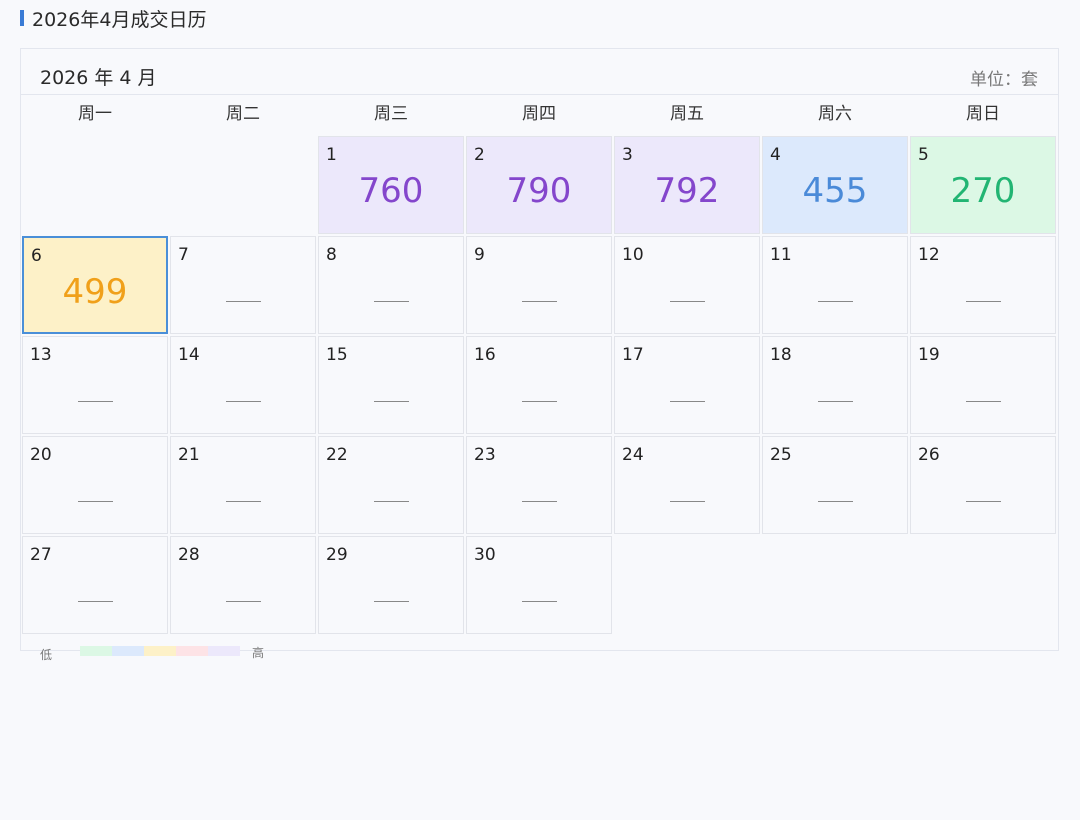 The height and width of the screenshot is (820, 1080). What do you see at coordinates (781, 255) in the screenshot?
I see `day-number: 11` at bounding box center [781, 255].